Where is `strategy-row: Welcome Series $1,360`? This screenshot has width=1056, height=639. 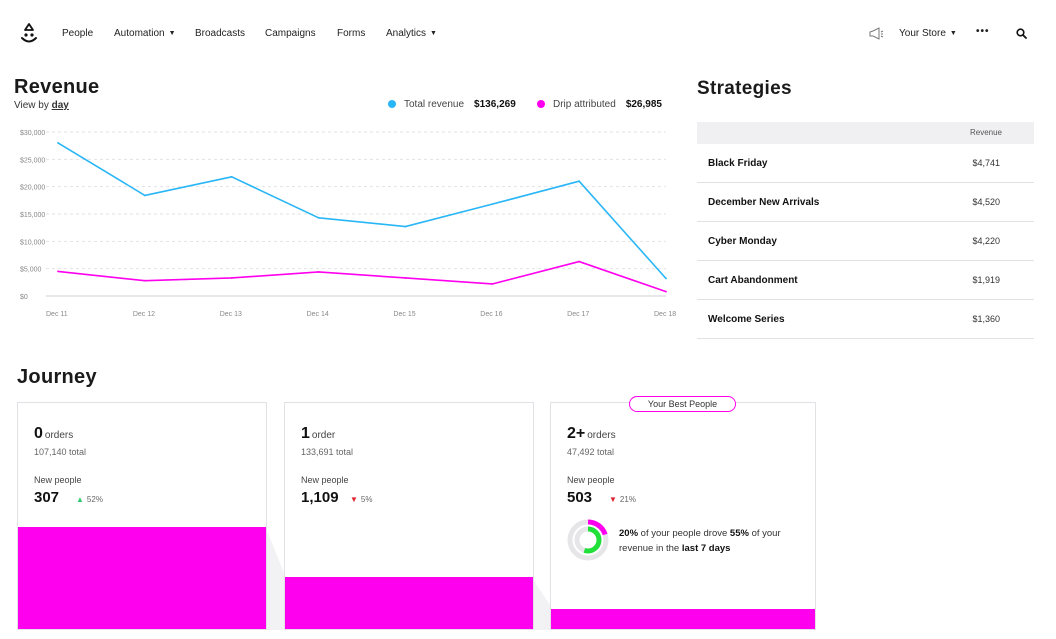 strategy-row: Welcome Series $1,360 is located at coordinates (865, 319).